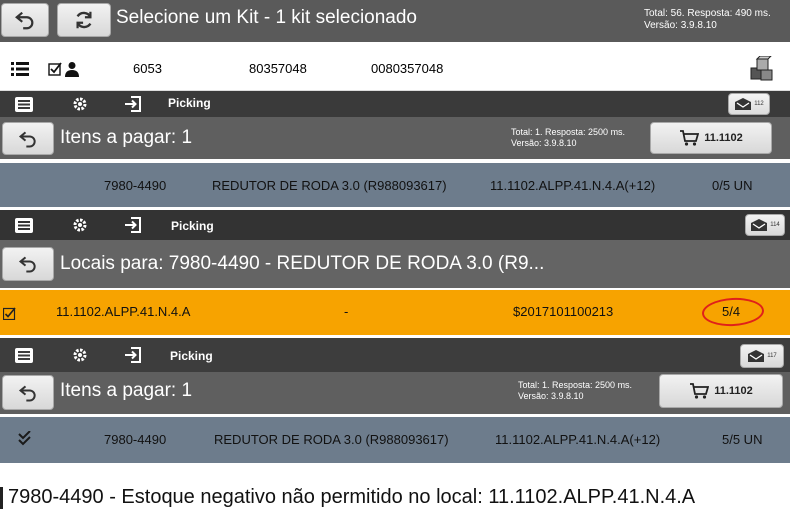 This screenshot has width=790, height=516. I want to click on mail-button: 112, so click(749, 104).